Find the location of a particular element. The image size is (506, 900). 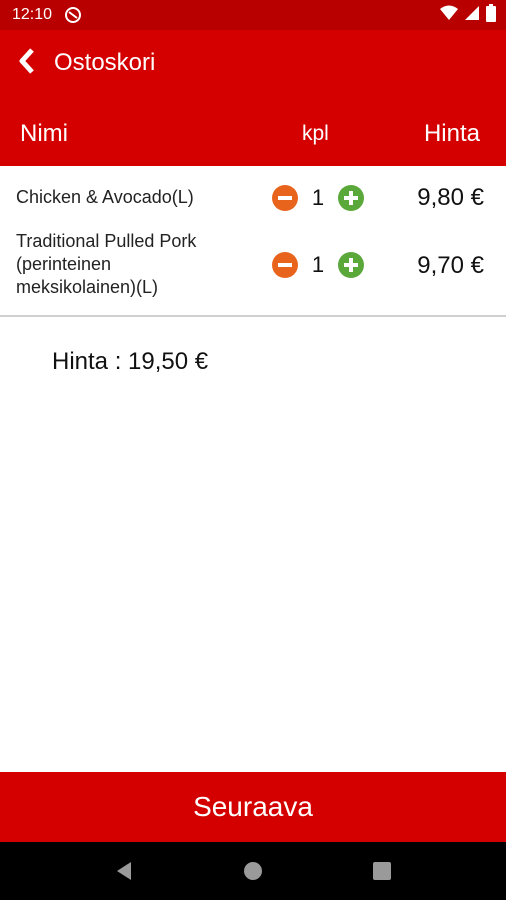

status-bar: 12:10 is located at coordinates (253, 15).